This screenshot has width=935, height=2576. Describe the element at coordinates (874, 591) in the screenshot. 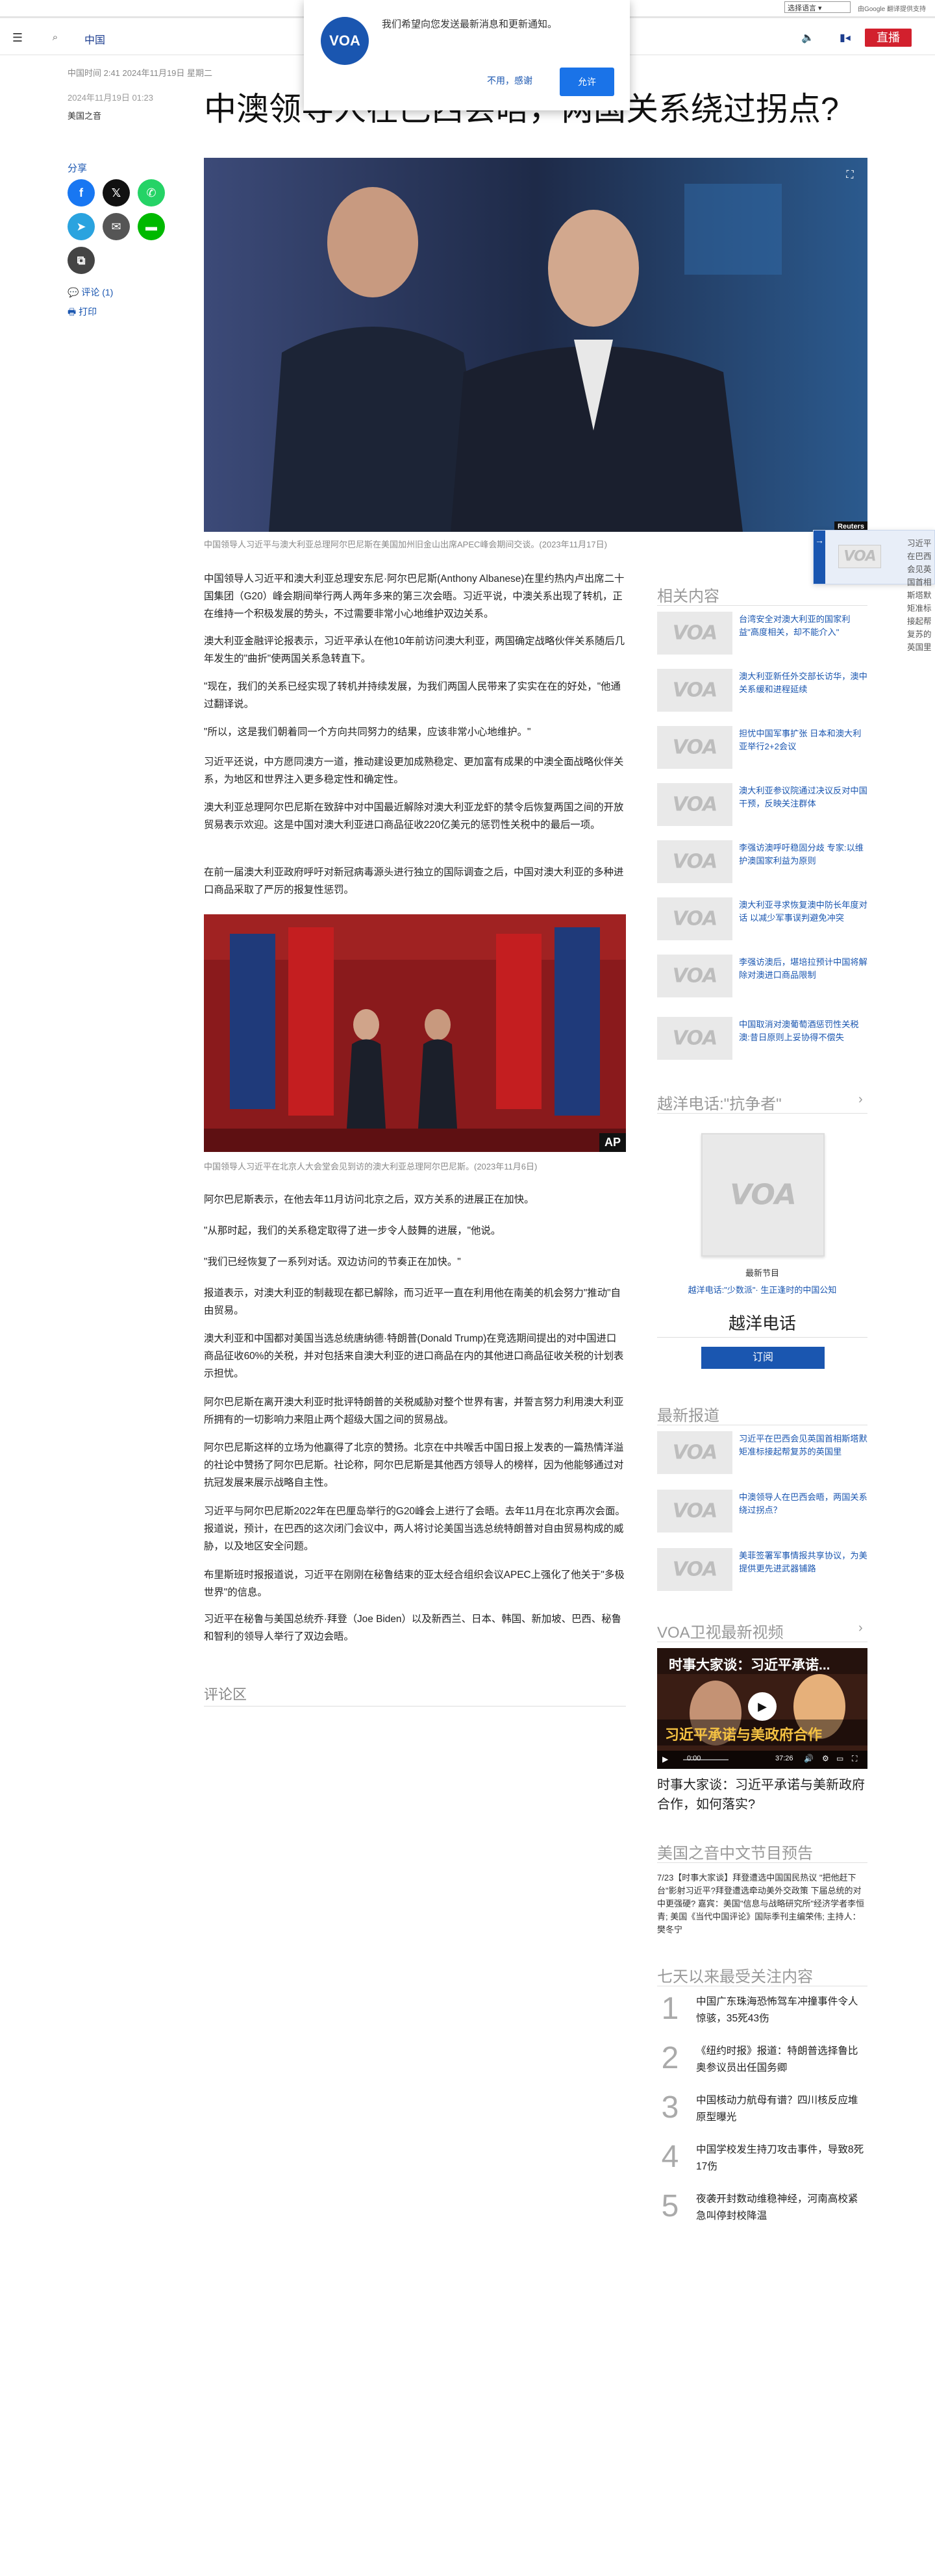

I see `floating-story-card: → VOA 习近平在巴西会见英国首相斯塔默 矩准标接起帮复苏的英国里` at that location.